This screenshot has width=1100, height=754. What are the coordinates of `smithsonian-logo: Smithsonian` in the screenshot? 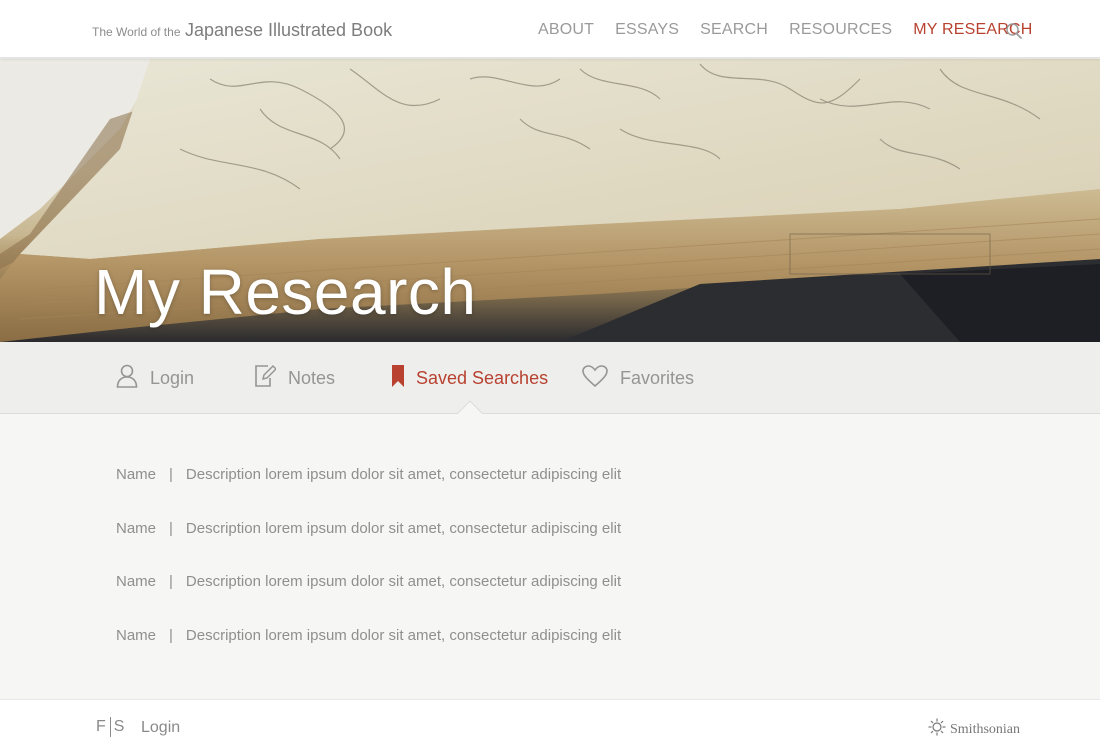 It's located at (974, 729).